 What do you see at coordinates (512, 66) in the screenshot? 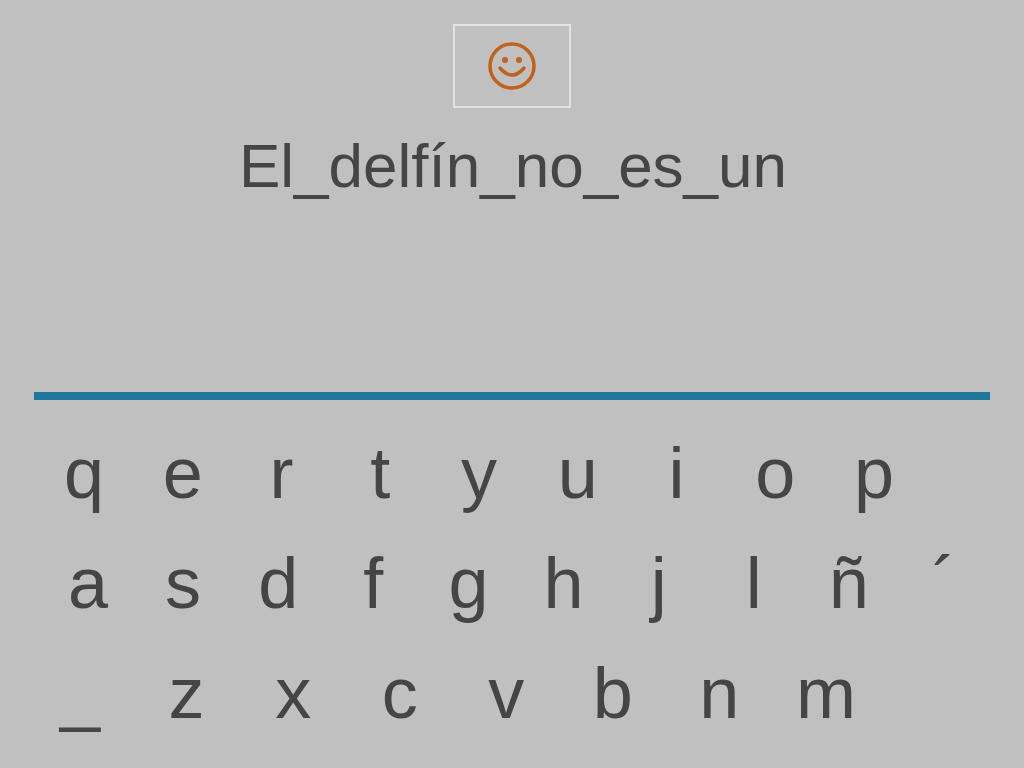
I see `smiley-icon` at bounding box center [512, 66].